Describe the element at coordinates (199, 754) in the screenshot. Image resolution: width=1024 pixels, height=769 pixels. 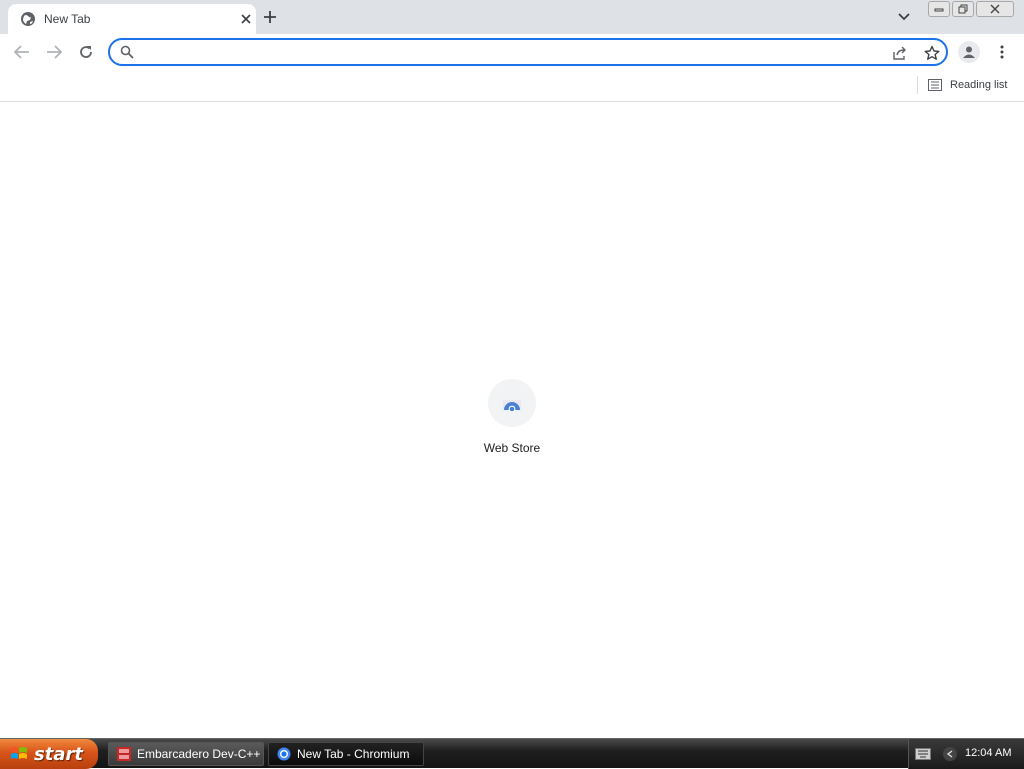
I see `taskbar-item-label: Embarcadero Dev-C++` at that location.